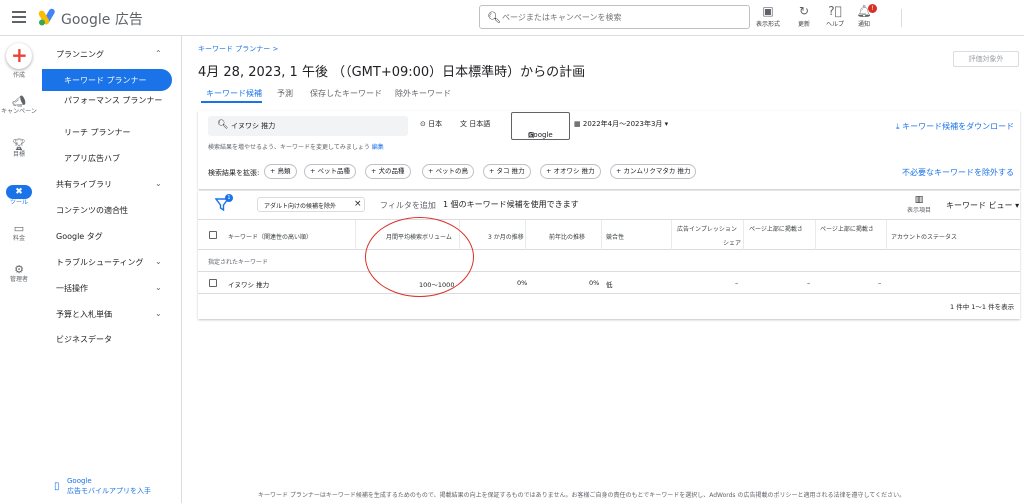  I want to click on expand-results-label: 検索結果を拡張:, so click(234, 173).